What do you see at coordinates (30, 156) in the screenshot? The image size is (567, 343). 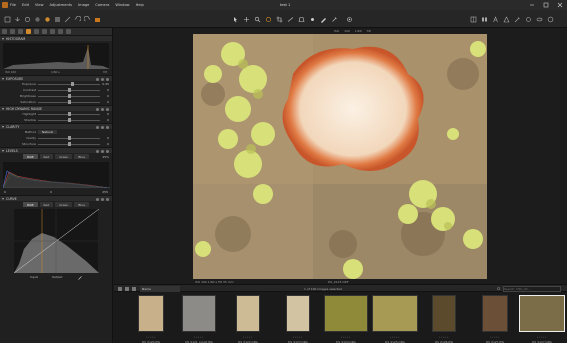 I see `levels-tab-rgb: RGB` at bounding box center [30, 156].